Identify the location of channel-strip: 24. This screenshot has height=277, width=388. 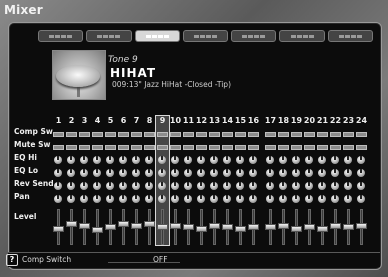
(361, 180).